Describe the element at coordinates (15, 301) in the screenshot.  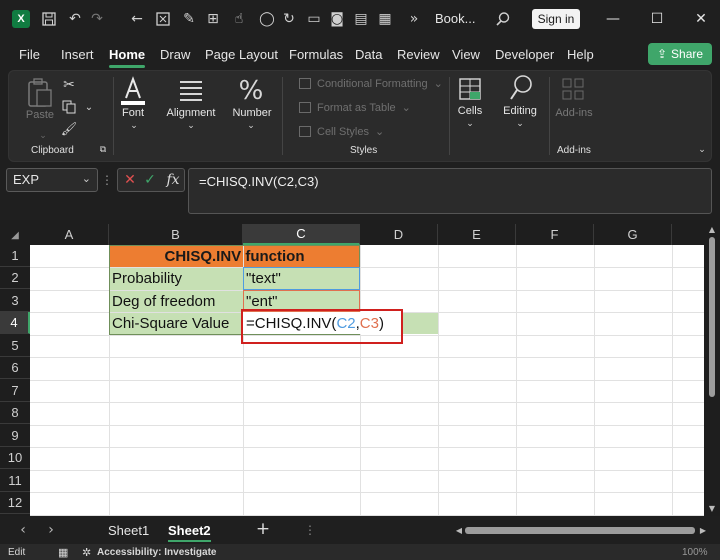
I see `row-header-3: 3` at that location.